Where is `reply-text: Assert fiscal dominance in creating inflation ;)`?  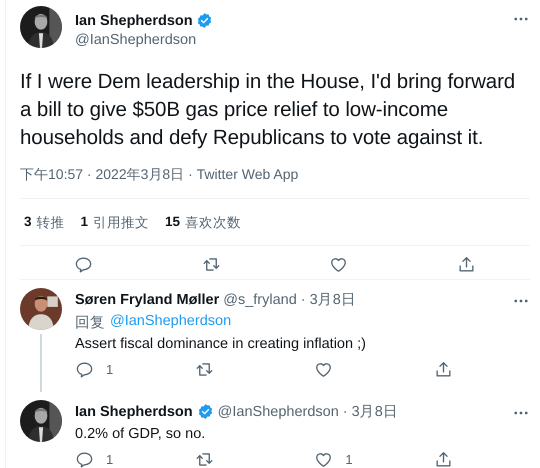
reply-text: Assert fiscal dominance in creating inflation ;) is located at coordinates (221, 344).